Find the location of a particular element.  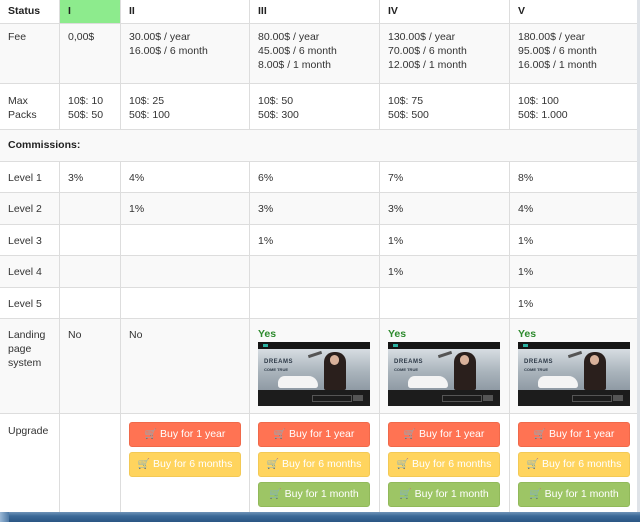

landing-label-line: Landing is located at coordinates (27, 335).